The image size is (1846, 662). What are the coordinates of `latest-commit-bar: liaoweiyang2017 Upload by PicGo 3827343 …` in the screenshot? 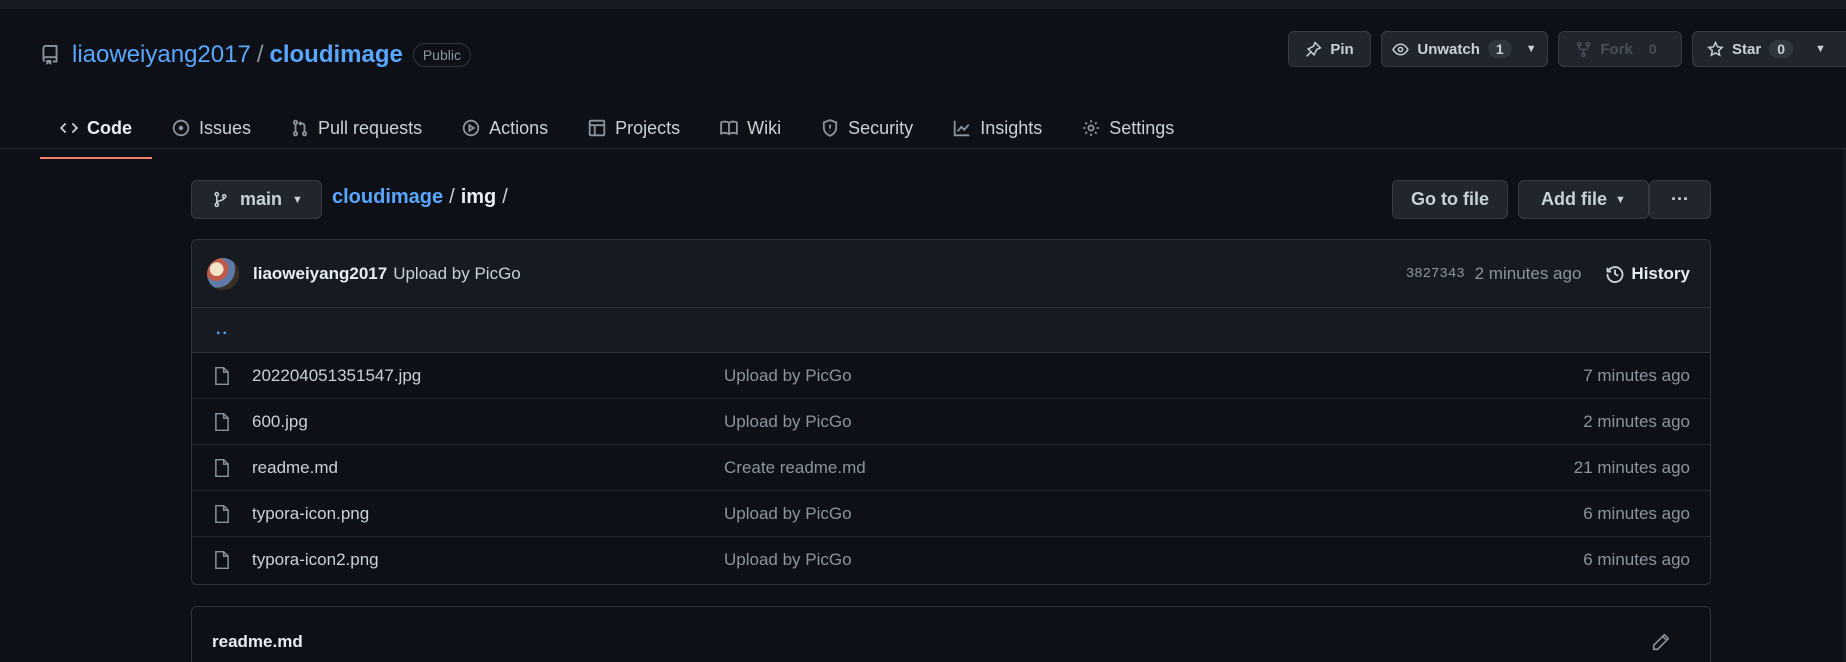 It's located at (951, 274).